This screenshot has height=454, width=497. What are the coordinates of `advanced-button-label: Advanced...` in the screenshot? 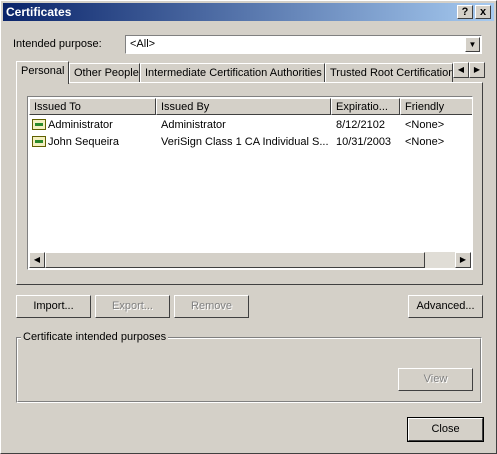 It's located at (445, 306).